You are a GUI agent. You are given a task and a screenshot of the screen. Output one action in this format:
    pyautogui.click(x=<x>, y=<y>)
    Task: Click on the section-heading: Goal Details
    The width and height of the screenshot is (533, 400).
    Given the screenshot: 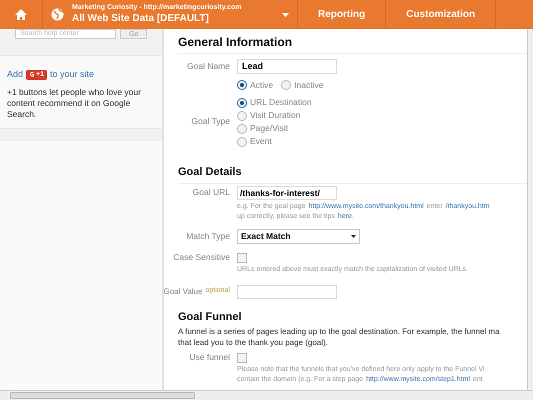 What is the action you would take?
    pyautogui.click(x=352, y=174)
    